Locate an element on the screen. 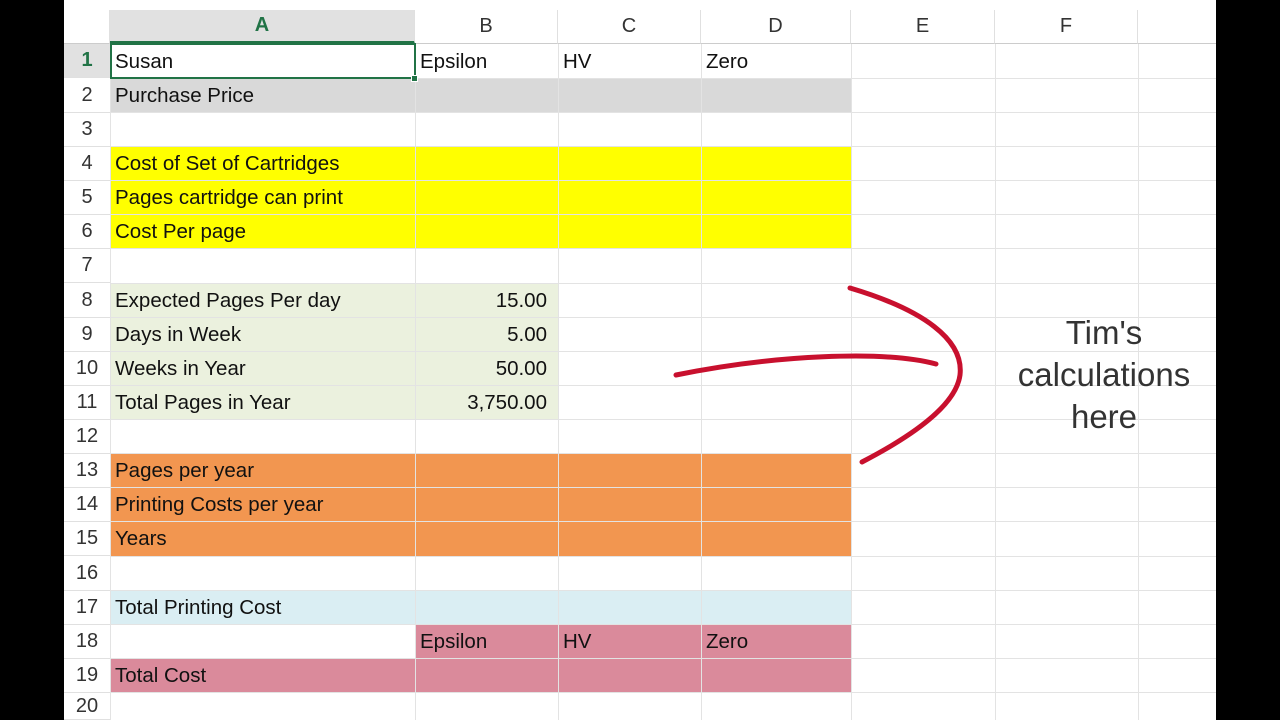  cell-b9: 5.00 is located at coordinates (481, 335).